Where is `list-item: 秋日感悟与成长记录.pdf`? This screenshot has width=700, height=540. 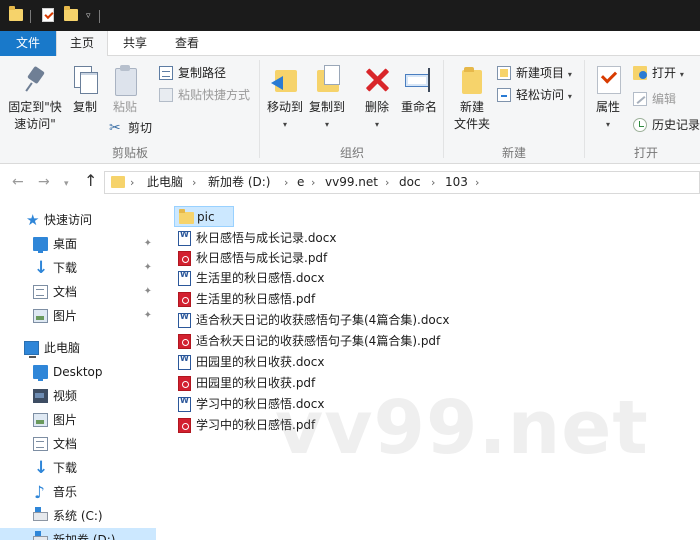 list-item: 秋日感悟与成长记录.pdf is located at coordinates (250, 258).